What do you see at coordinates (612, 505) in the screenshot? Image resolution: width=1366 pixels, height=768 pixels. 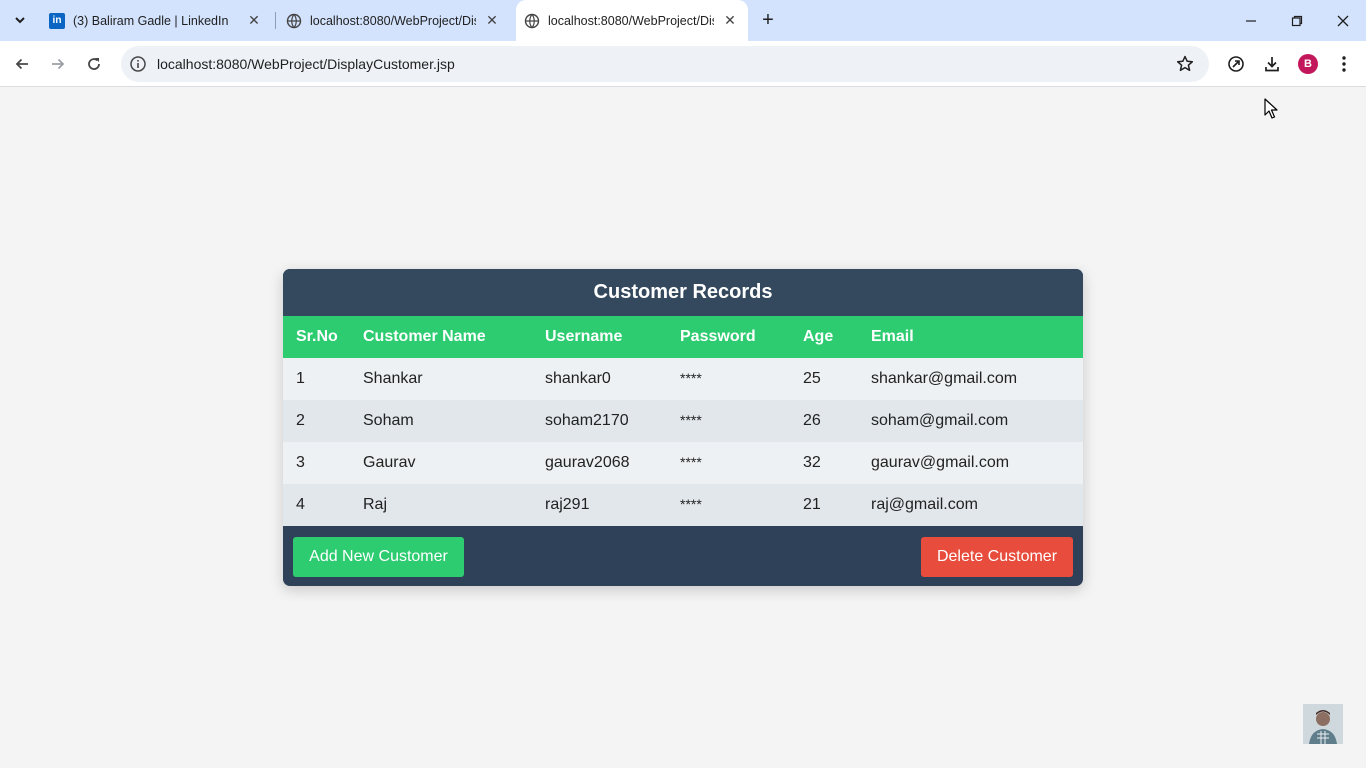 I see `cell-username: raj291` at bounding box center [612, 505].